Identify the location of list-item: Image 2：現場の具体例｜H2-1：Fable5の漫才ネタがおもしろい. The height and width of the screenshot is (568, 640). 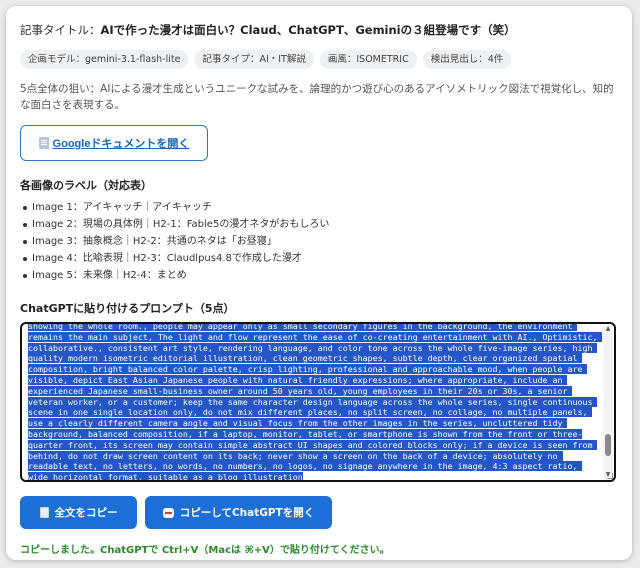
(319, 224).